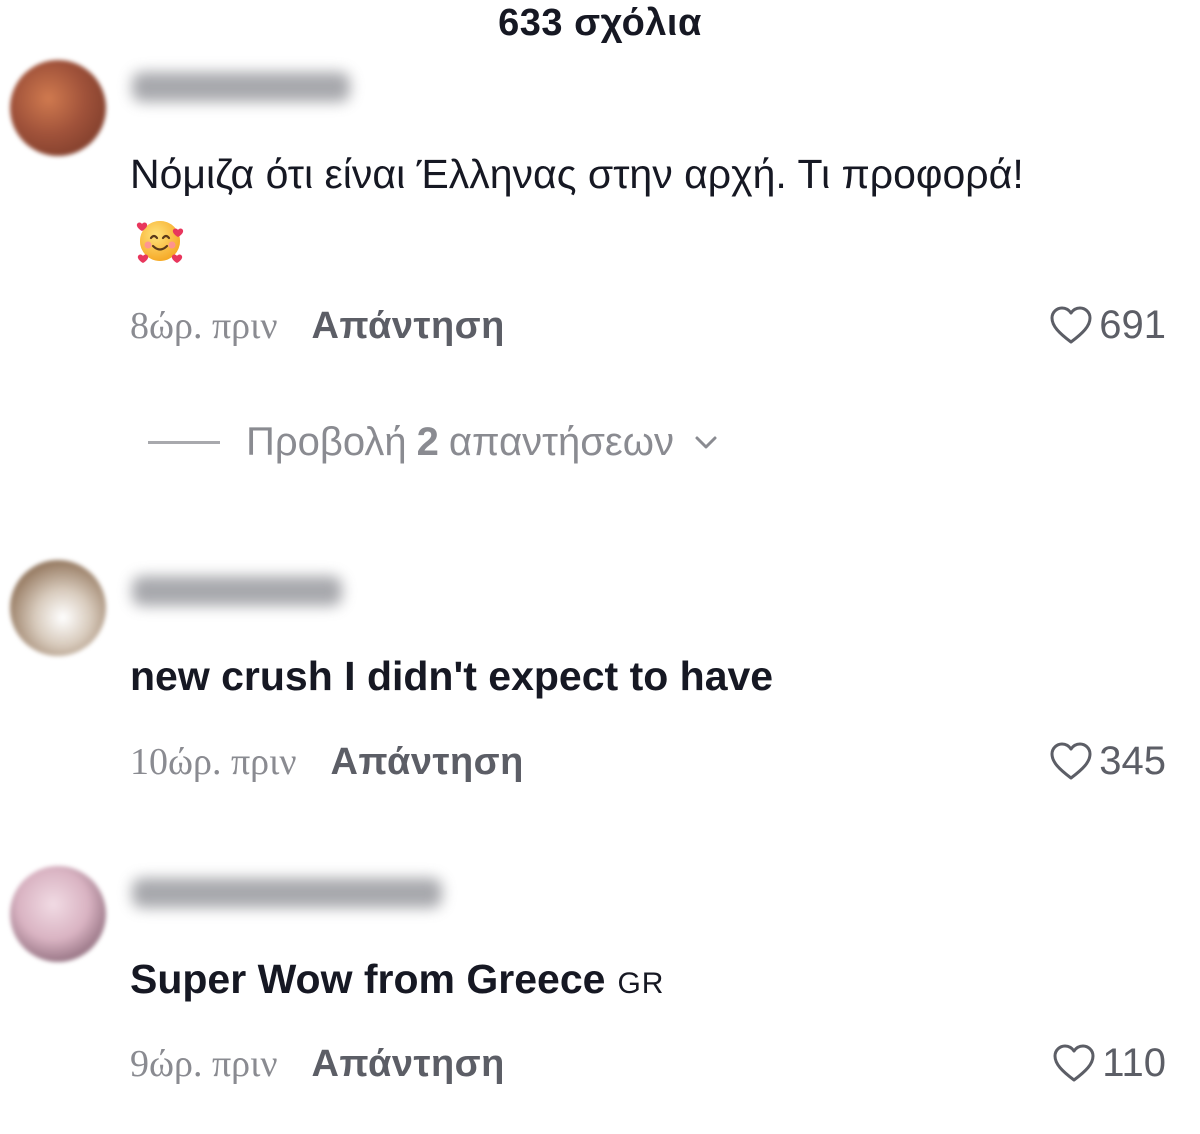 The image size is (1200, 1134). Describe the element at coordinates (1132, 761) in the screenshot. I see `like-count: 345` at that location.